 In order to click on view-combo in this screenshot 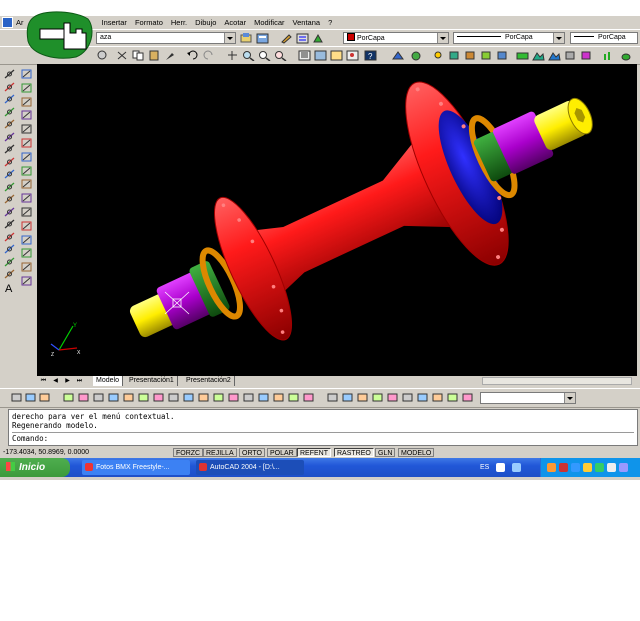, I will do `click(528, 398)`.